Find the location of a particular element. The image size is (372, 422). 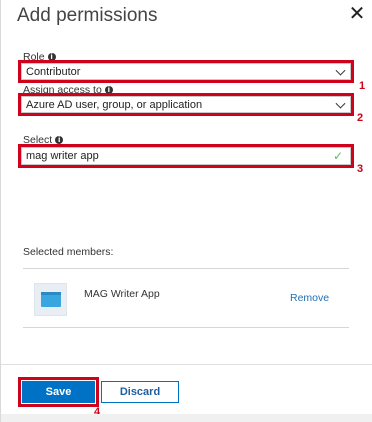

role-value: Contributor is located at coordinates (53, 71).